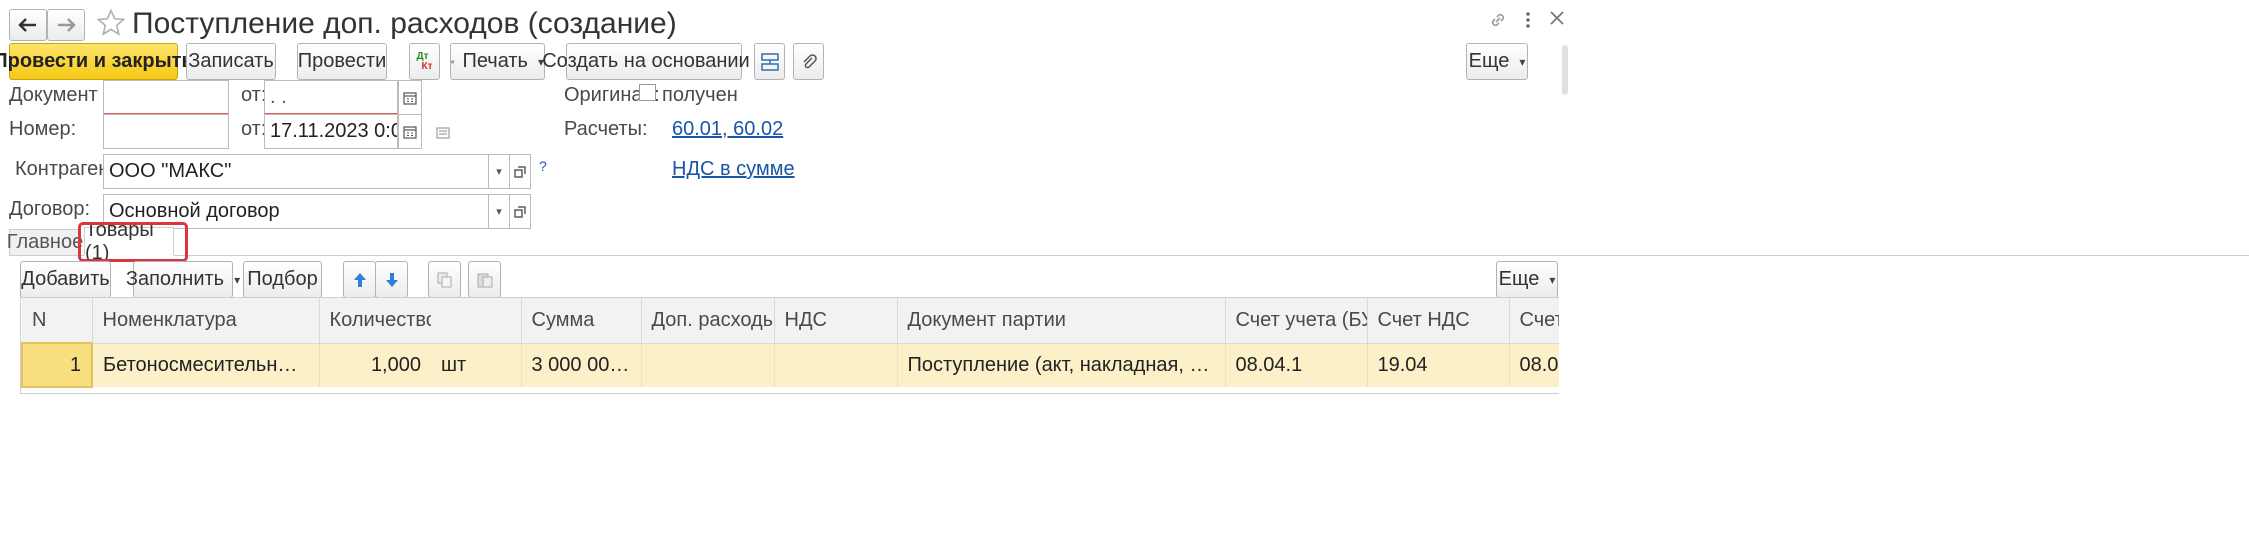  What do you see at coordinates (111, 26) in the screenshot?
I see `favorite-star-icon` at bounding box center [111, 26].